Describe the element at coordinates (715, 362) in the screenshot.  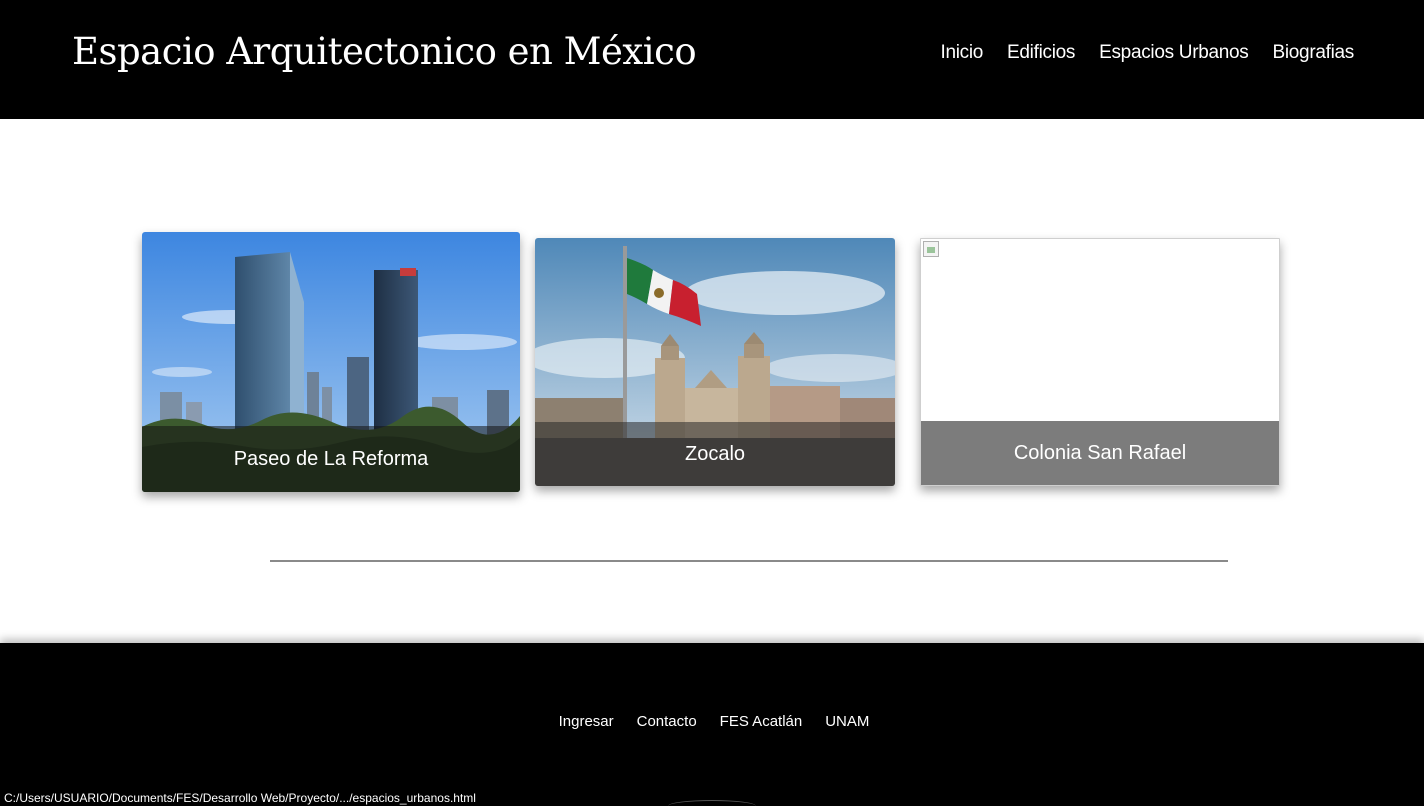
I see `card-zocalo: Zocalo` at that location.